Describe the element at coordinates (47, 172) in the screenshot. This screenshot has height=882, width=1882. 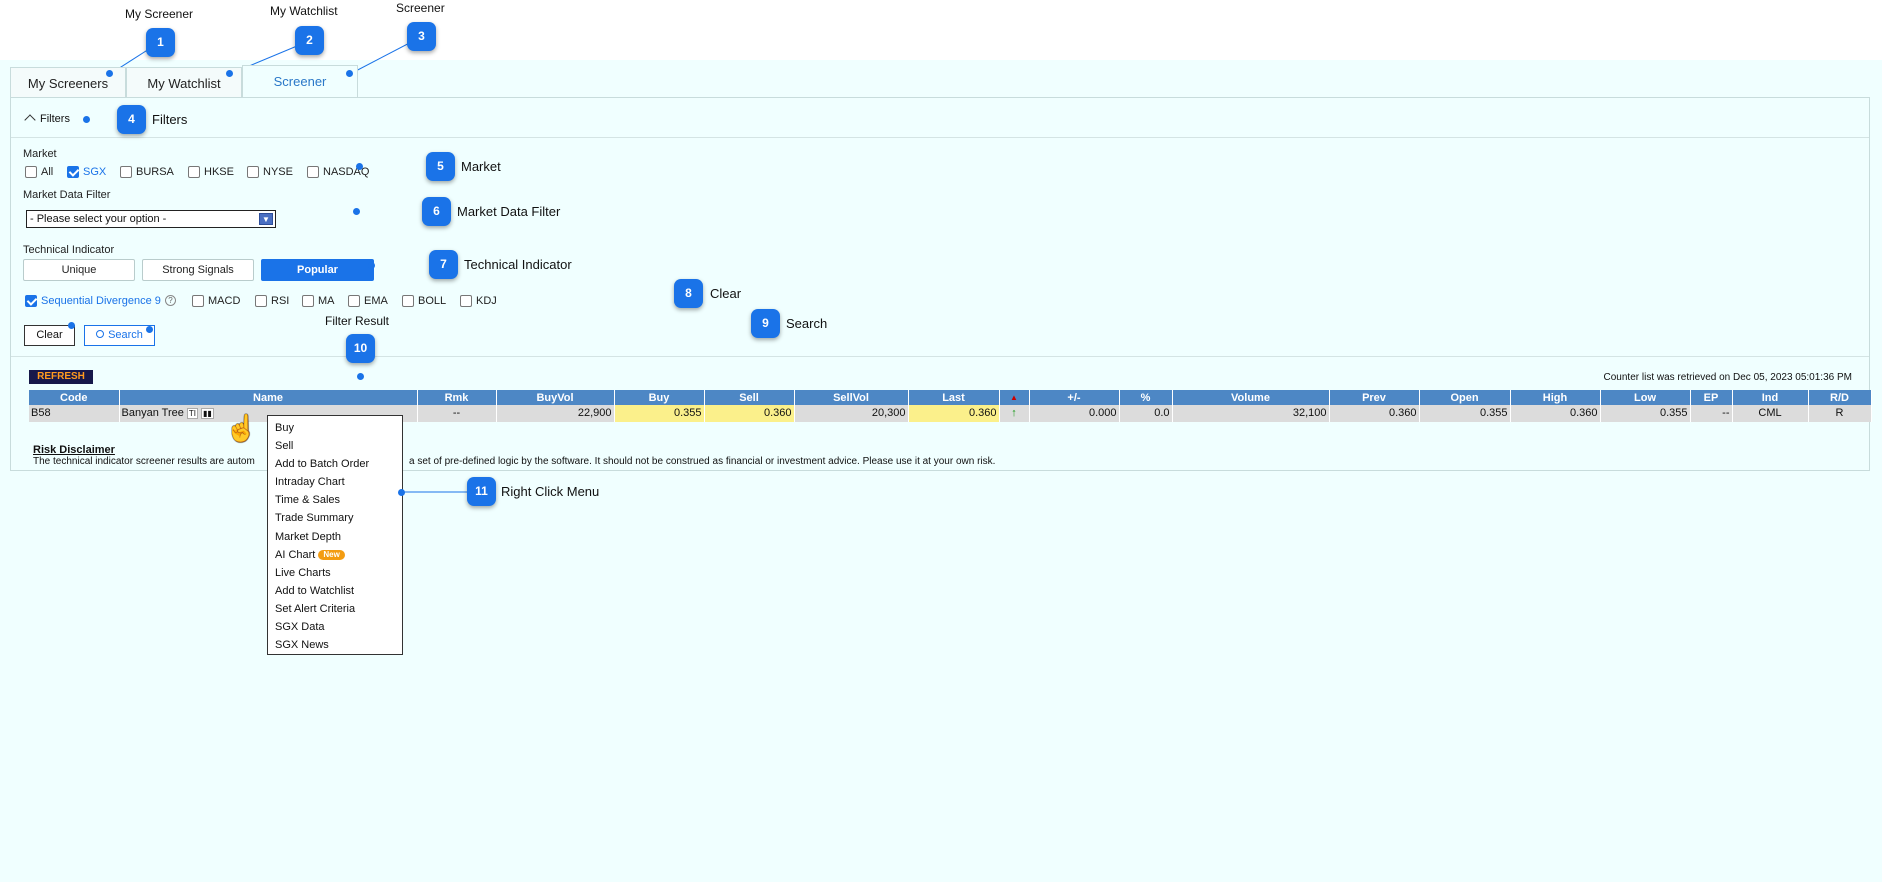
I see `market-all-label: All` at that location.